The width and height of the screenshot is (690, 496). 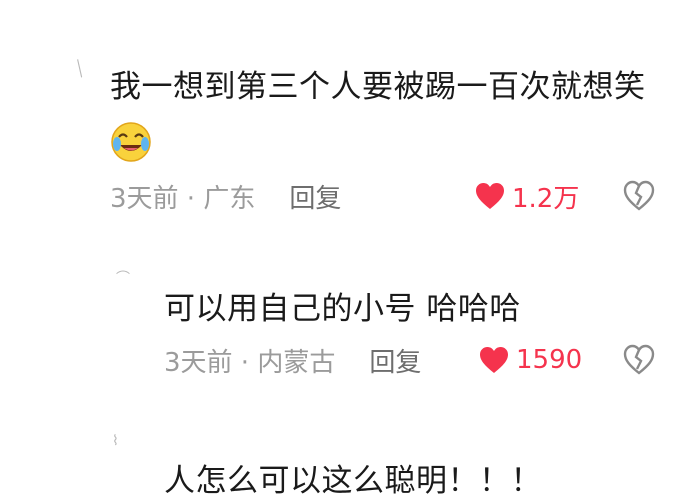 I want to click on comment-meta: 3天前 · 广东 回复, so click(x=225, y=196).